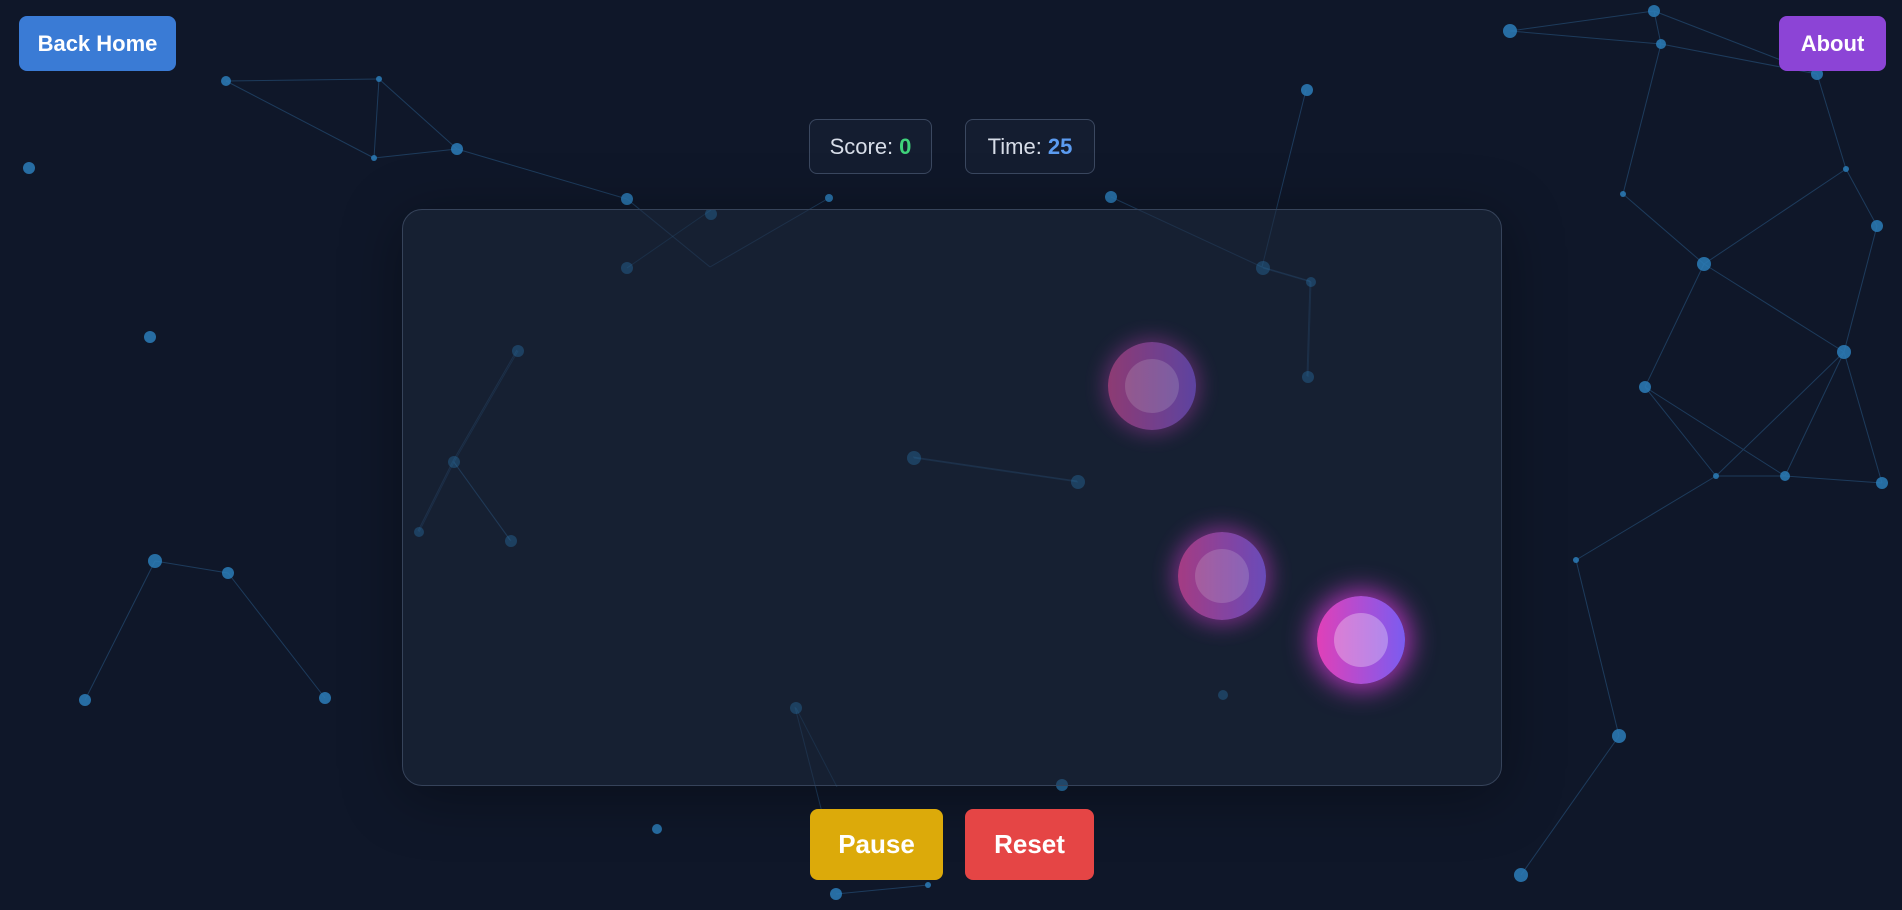 Image resolution: width=1902 pixels, height=910 pixels. Describe the element at coordinates (1014, 146) in the screenshot. I see `time-label: Time:` at that location.